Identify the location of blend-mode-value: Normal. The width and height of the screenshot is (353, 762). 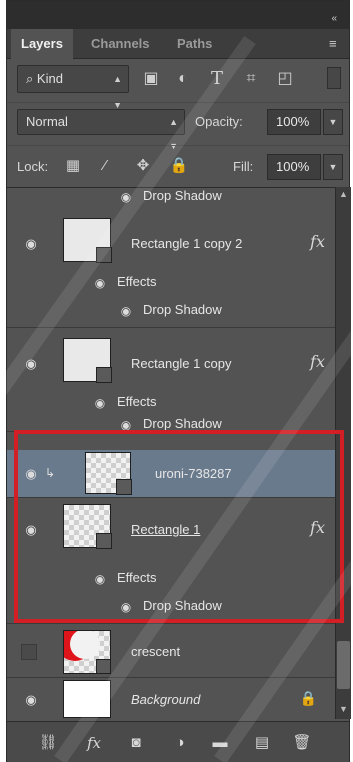
(47, 121).